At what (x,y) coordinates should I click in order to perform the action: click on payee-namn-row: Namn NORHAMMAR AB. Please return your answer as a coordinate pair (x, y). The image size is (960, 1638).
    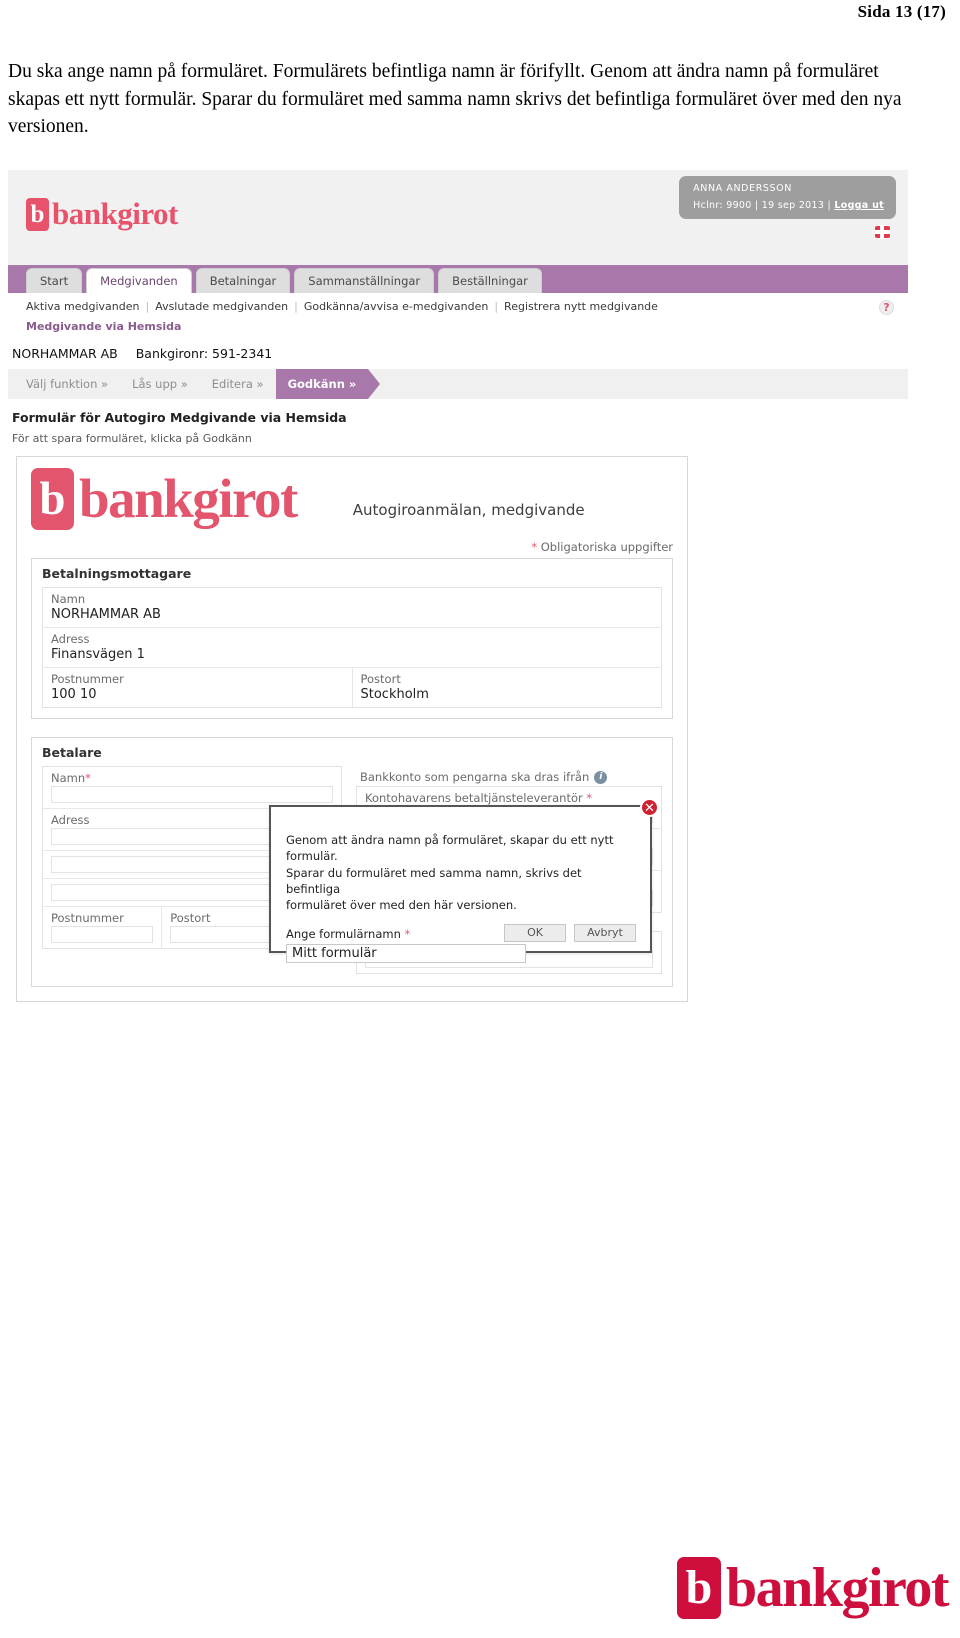
    Looking at the image, I should click on (352, 608).